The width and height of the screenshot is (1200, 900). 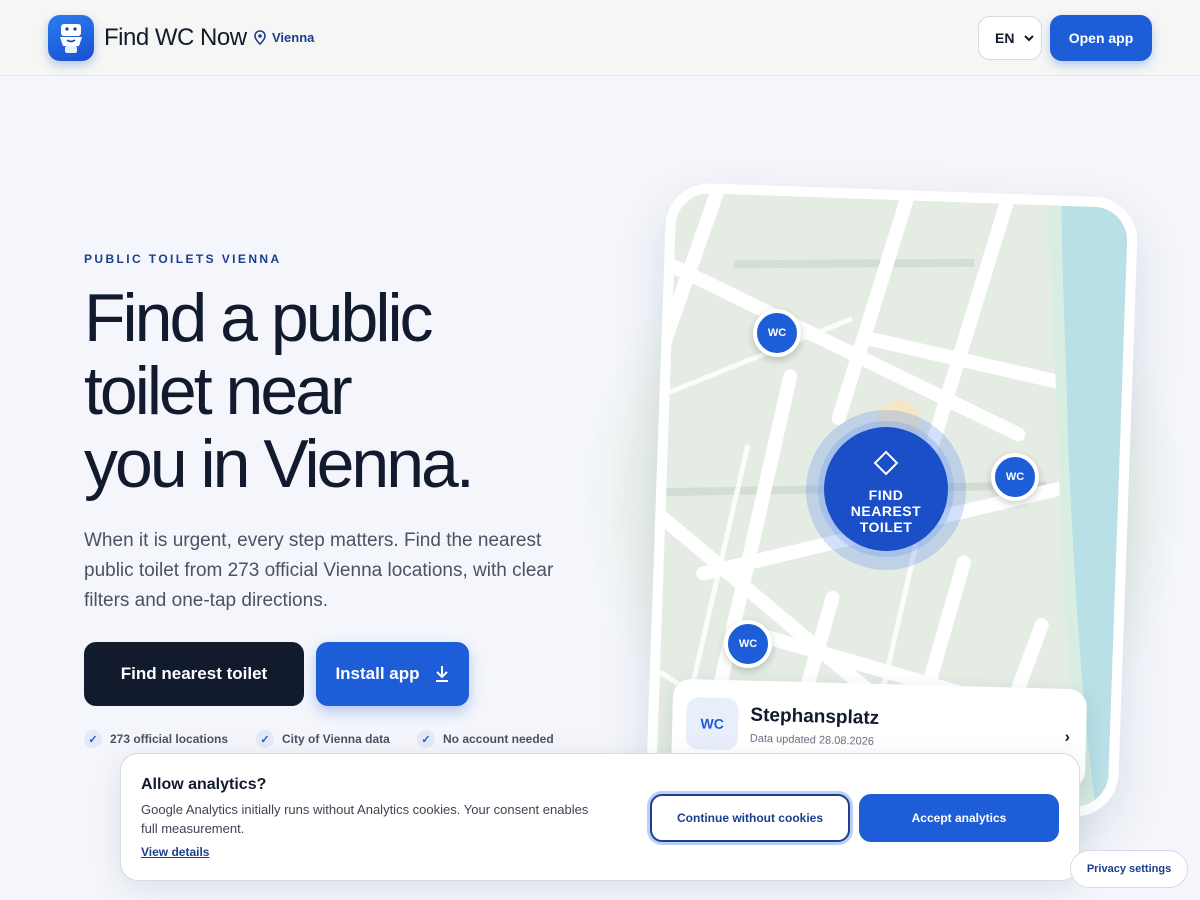 I want to click on city-label: Vienna, so click(x=293, y=37).